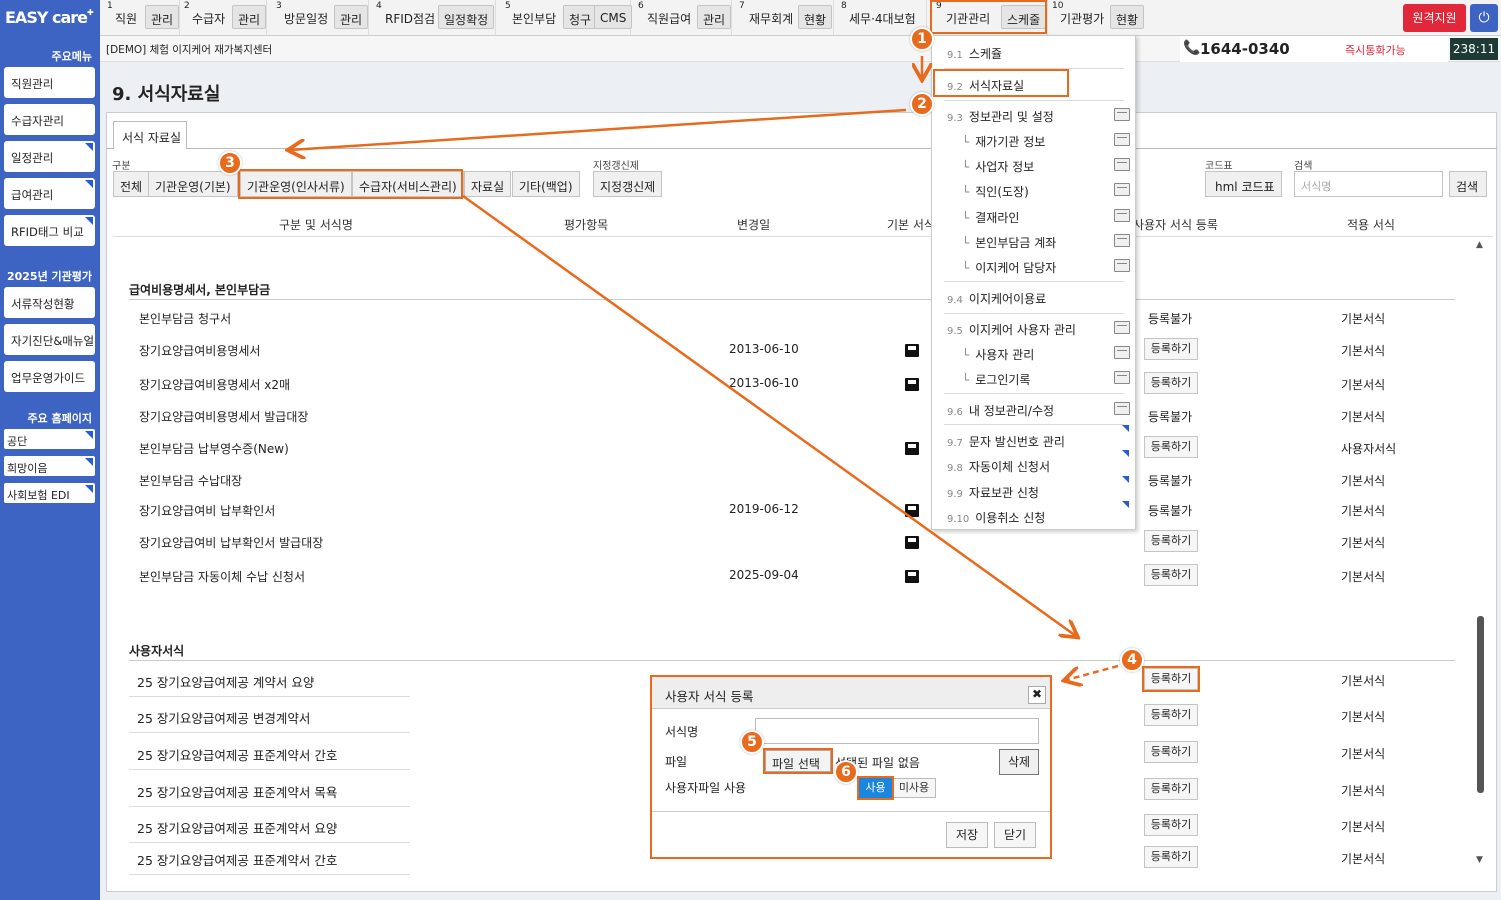 The image size is (1501, 900). What do you see at coordinates (967, 835) in the screenshot?
I see `save-button: 저장` at bounding box center [967, 835].